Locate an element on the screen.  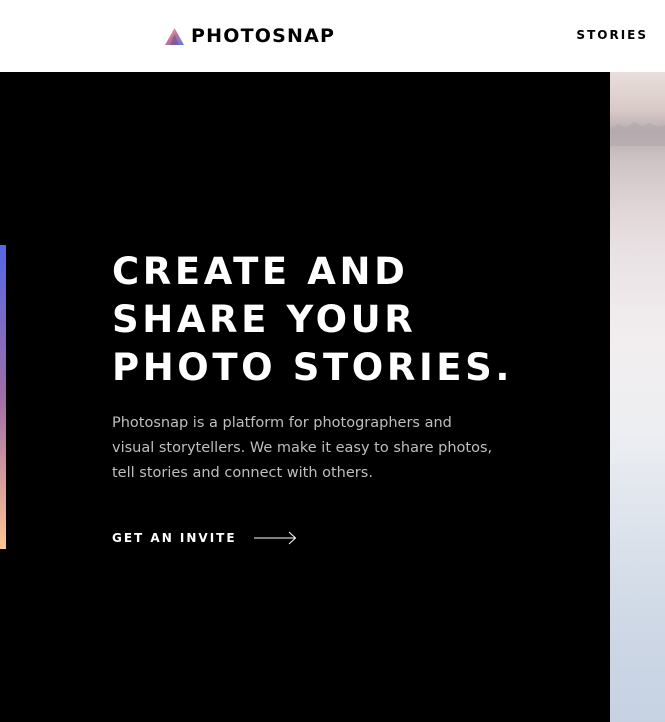
gradient-accent-bar is located at coordinates (3, 397).